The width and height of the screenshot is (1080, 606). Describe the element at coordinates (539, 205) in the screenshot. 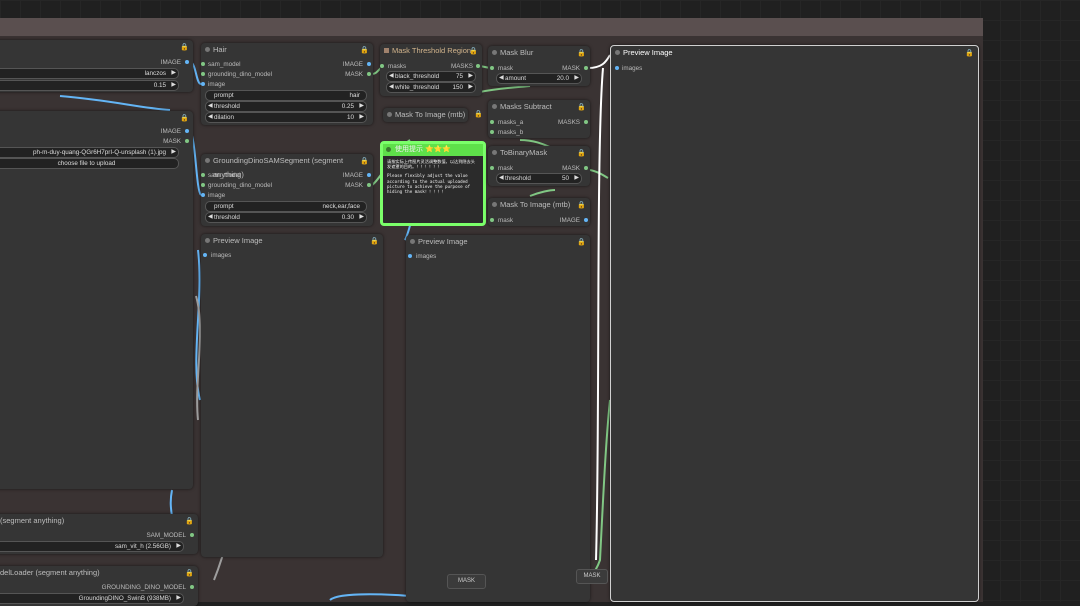

I see `node-title-bar: Mask To Image (mtb) 🔒` at that location.